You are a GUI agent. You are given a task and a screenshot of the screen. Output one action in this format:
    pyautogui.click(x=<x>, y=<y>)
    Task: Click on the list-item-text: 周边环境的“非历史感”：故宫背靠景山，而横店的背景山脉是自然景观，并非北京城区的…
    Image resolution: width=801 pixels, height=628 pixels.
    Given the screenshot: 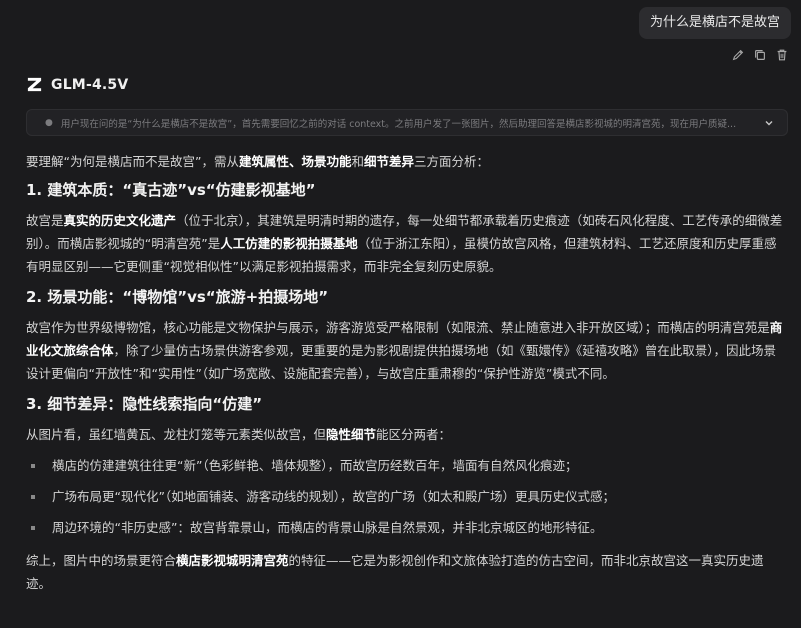 What is the action you would take?
    pyautogui.click(x=327, y=527)
    